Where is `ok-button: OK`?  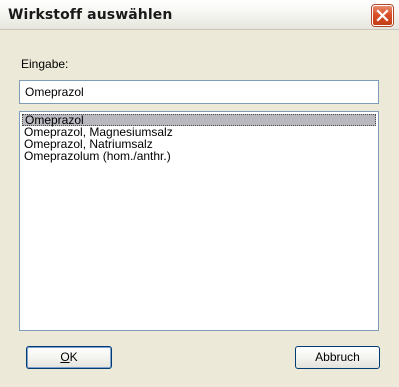 ok-button: OK is located at coordinates (69, 357).